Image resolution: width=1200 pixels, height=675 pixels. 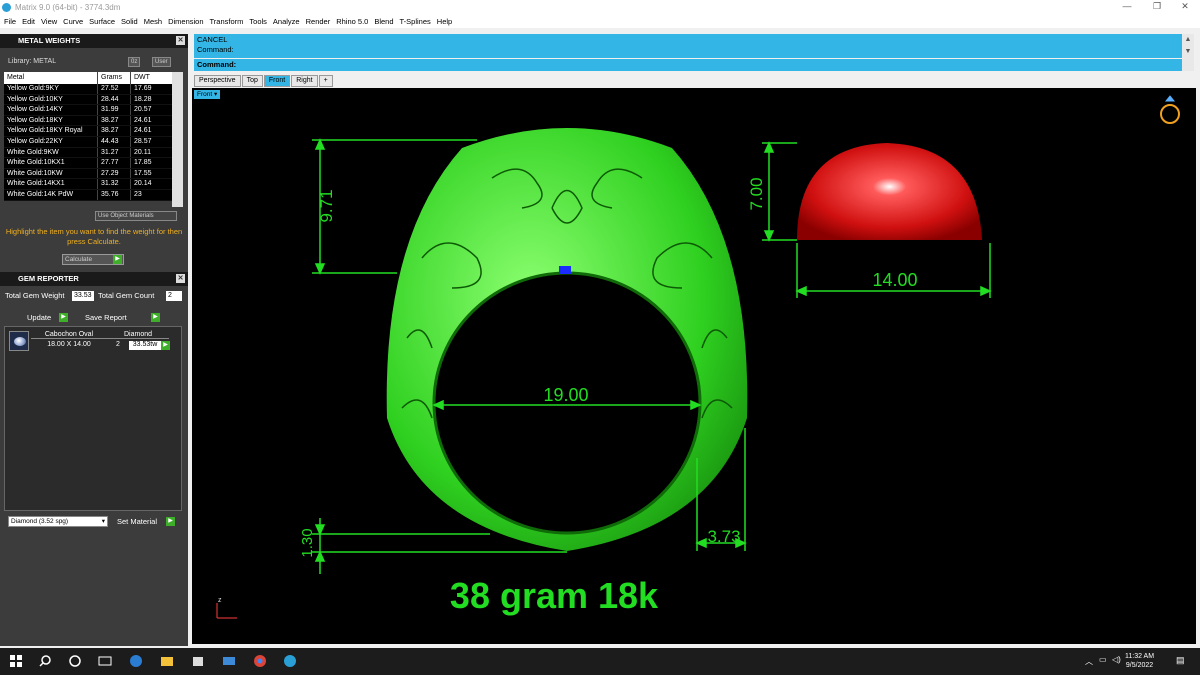 I want to click on dwt-cell: 24.61, so click(x=143, y=131).